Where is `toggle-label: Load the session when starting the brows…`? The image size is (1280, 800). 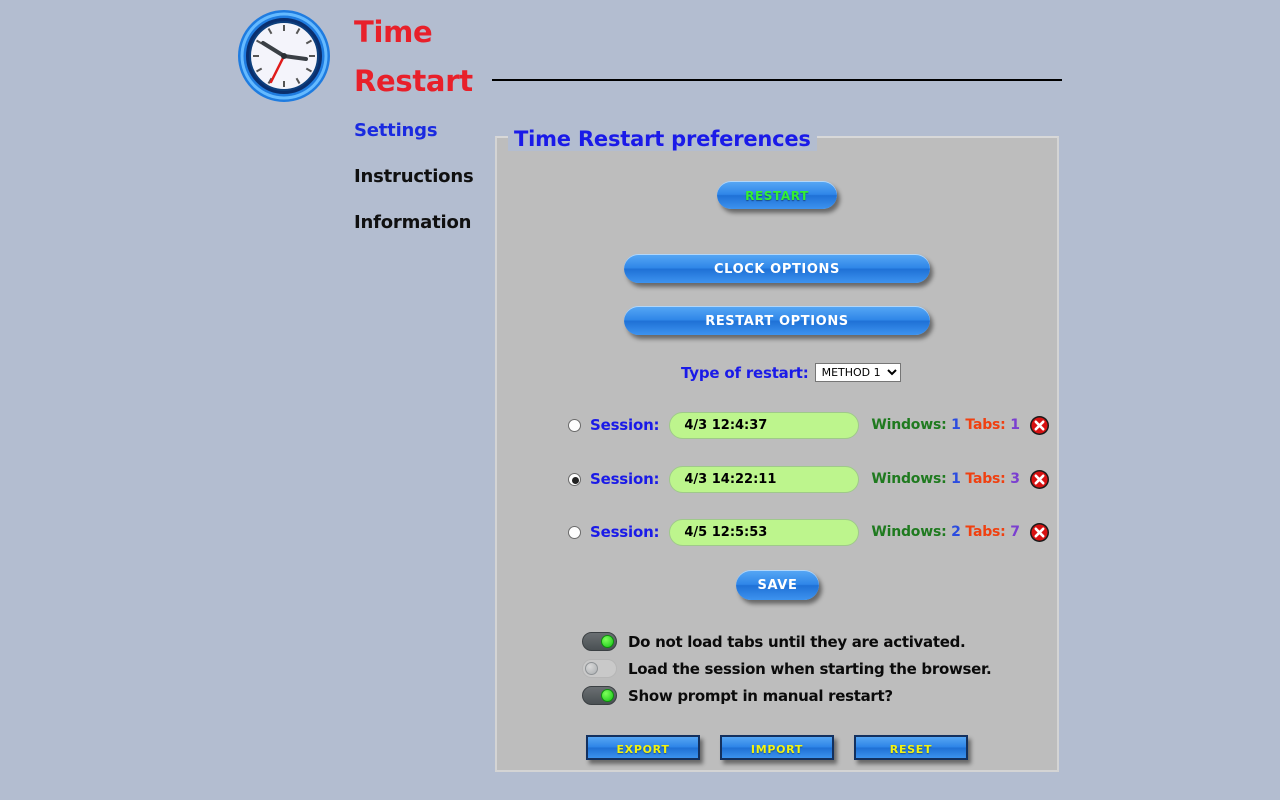 toggle-label: Load the session when starting the brows… is located at coordinates (810, 668).